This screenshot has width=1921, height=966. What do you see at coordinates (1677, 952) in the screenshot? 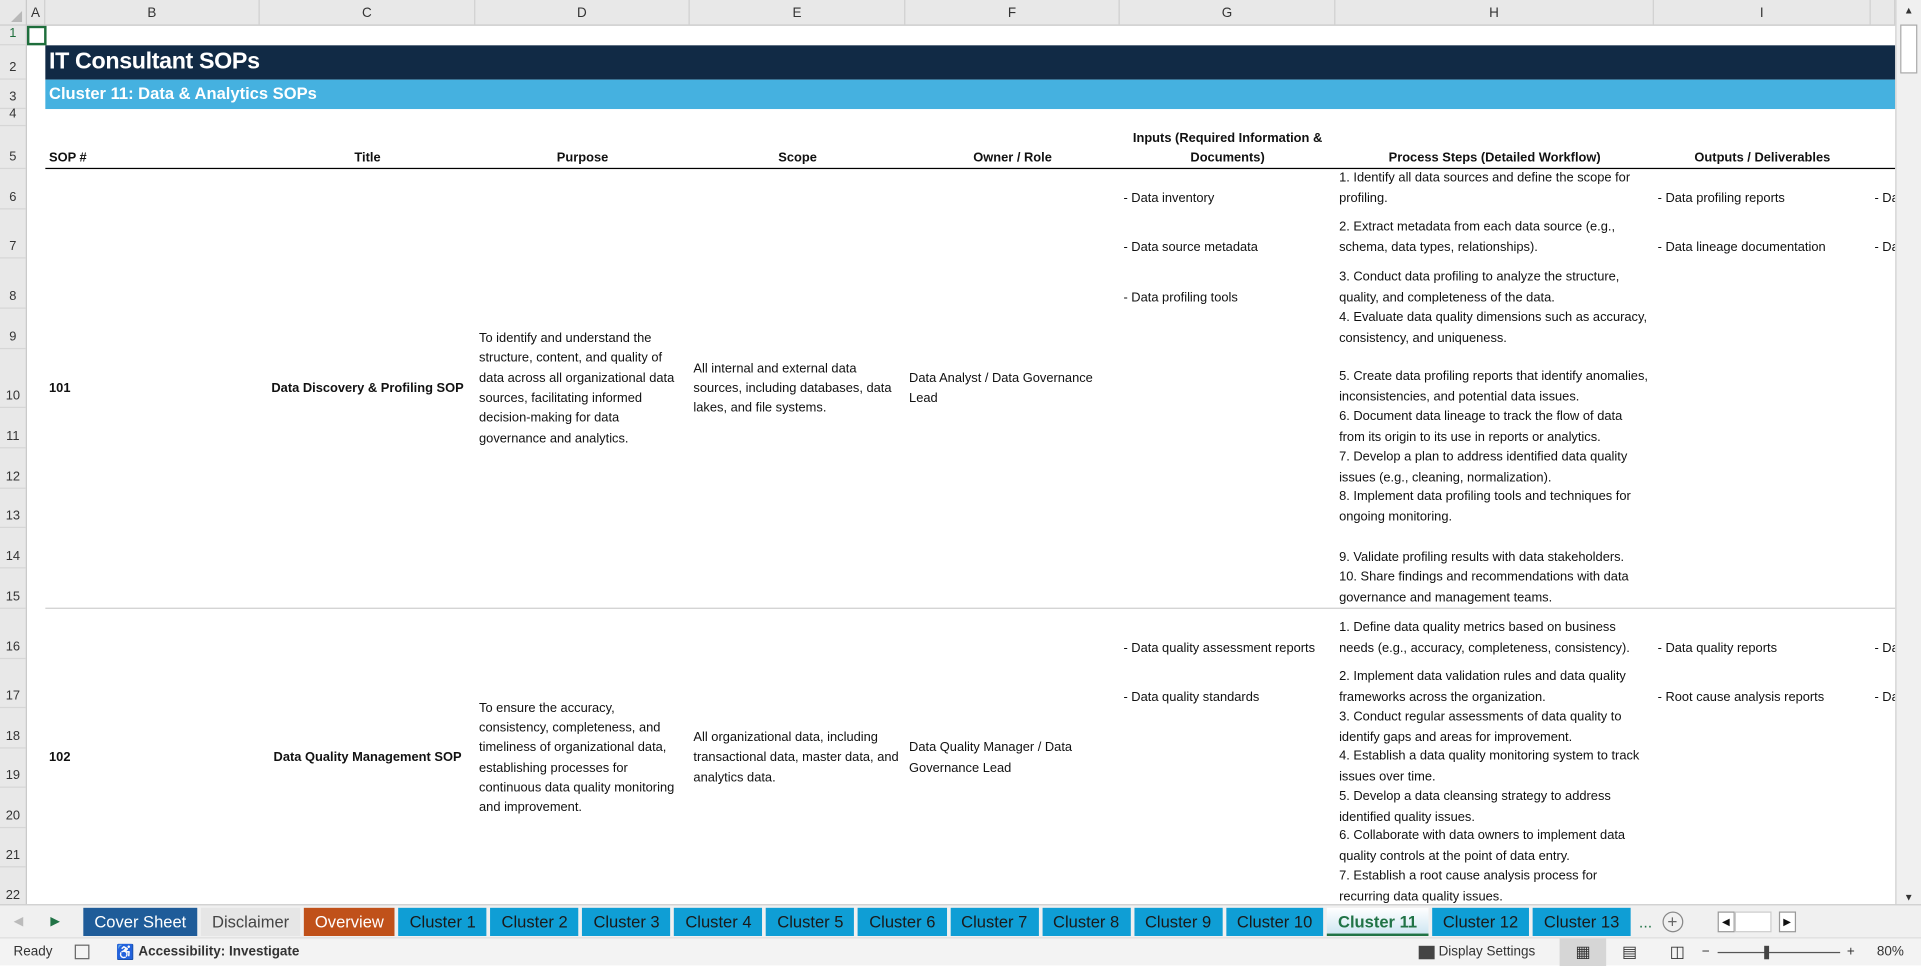
I see `page-break-preview-icon: ◫` at bounding box center [1677, 952].